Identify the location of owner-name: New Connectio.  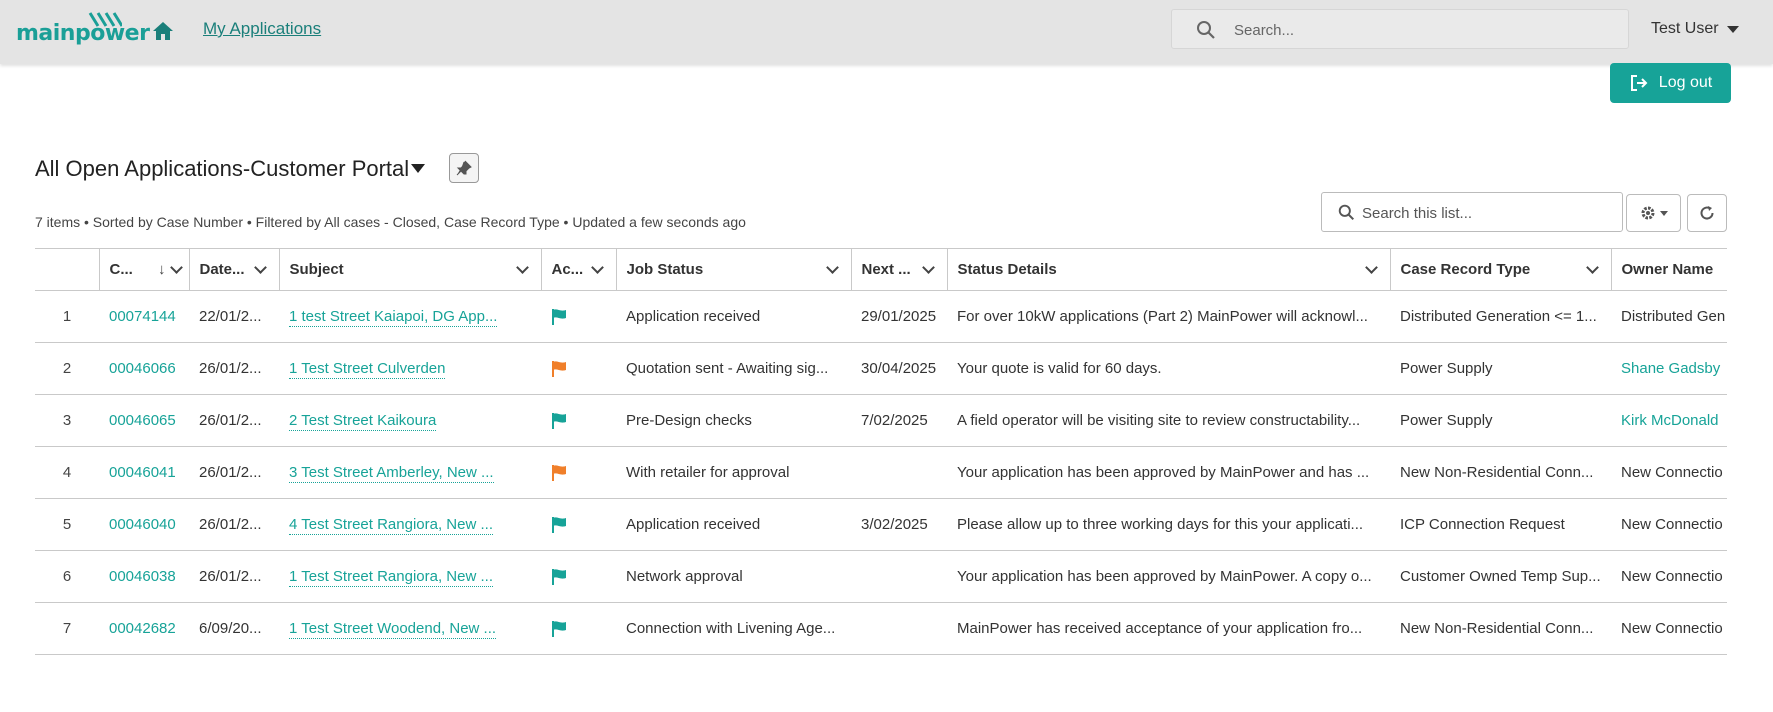
(1672, 576).